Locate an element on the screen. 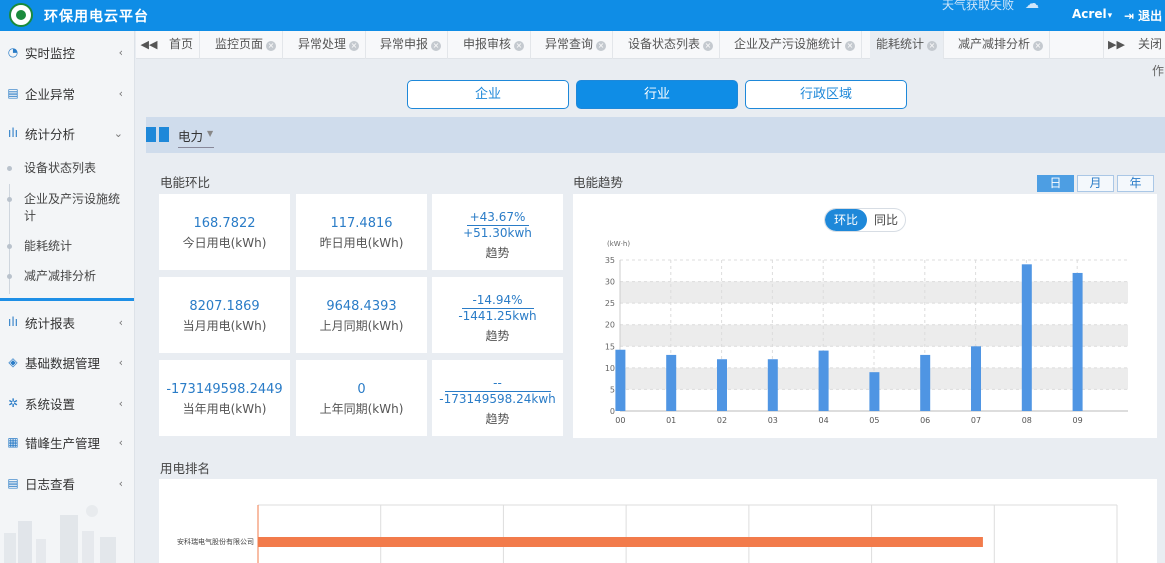 This screenshot has width=1165, height=563. calendar-icon: ▦ is located at coordinates (13, 442).